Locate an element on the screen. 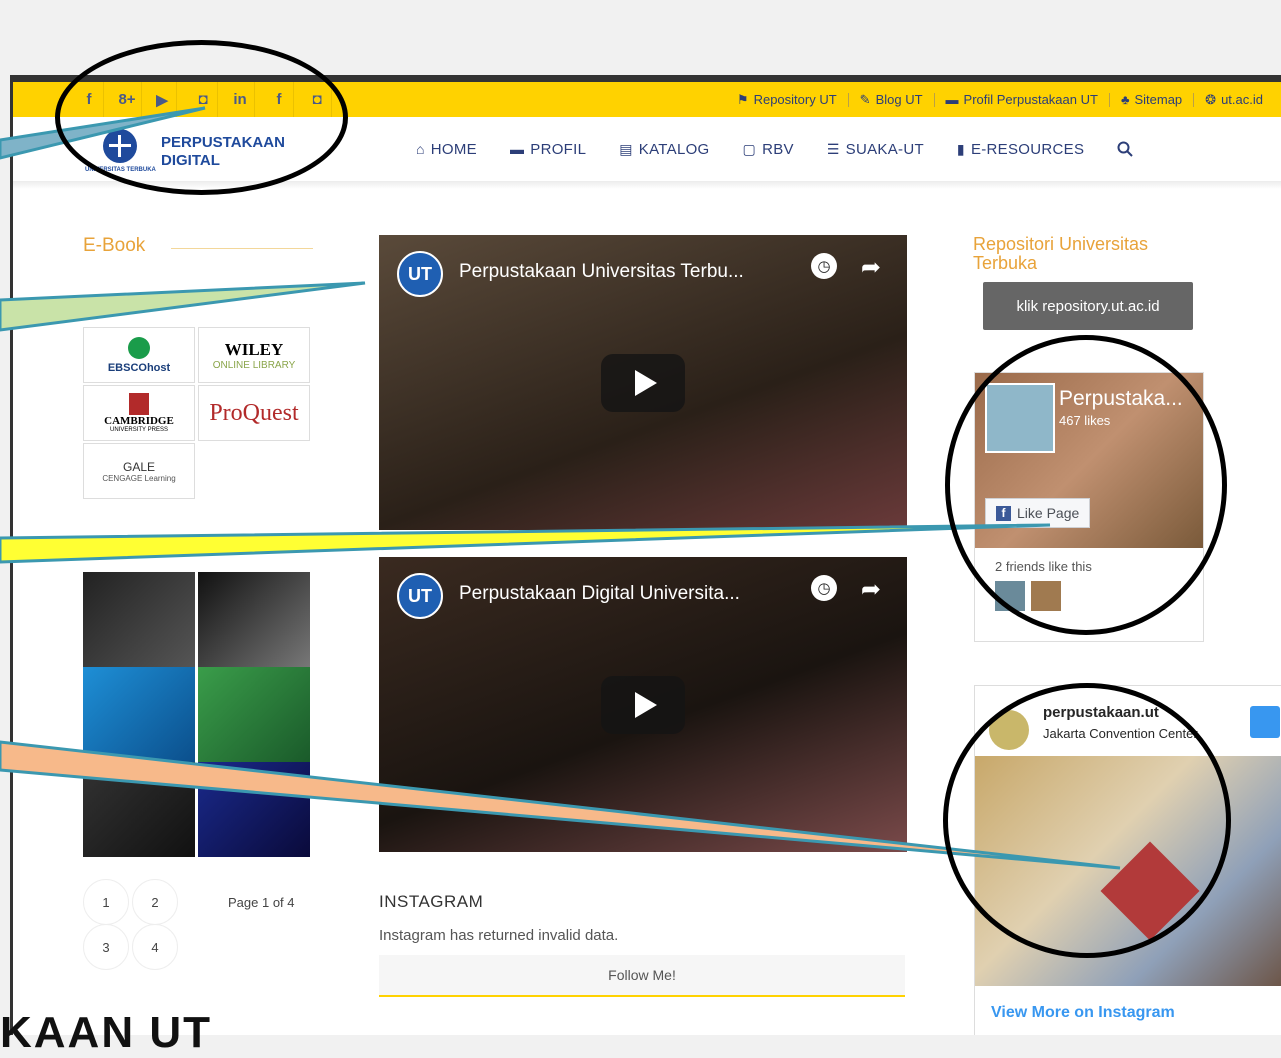 The height and width of the screenshot is (1058, 1281). caption-text: KAAN UT is located at coordinates (106, 1032).